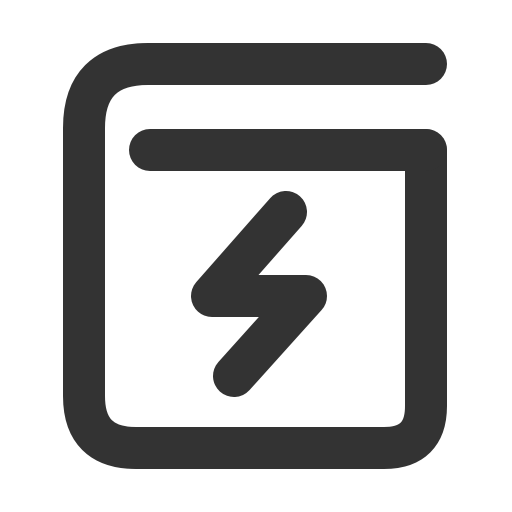  Describe the element at coordinates (259, 294) in the screenshot. I see `lightning-bolt` at that location.